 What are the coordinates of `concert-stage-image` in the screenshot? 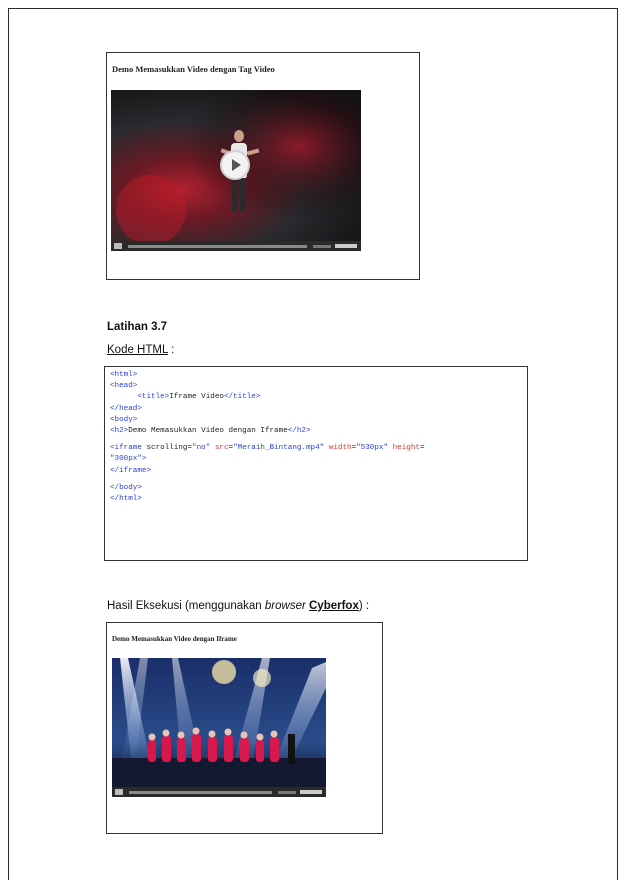 It's located at (219, 727).